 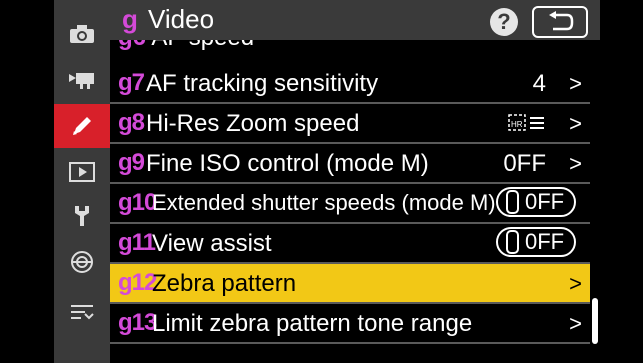 What do you see at coordinates (539, 83) in the screenshot?
I see `item-value: 4` at bounding box center [539, 83].